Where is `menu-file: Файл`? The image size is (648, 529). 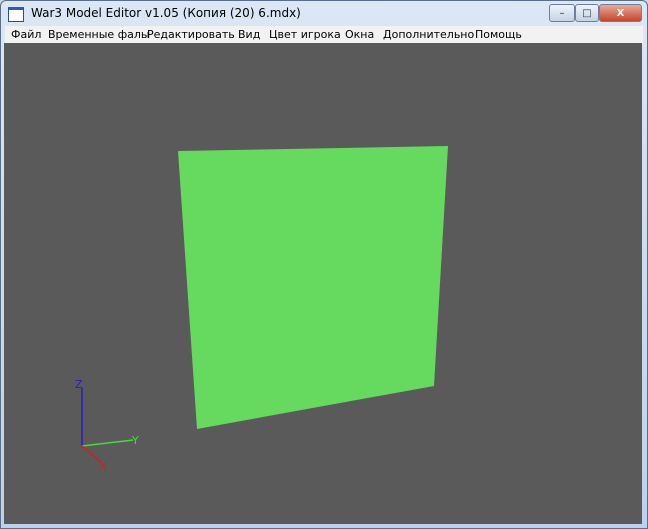
menu-file: Файл is located at coordinates (26, 34).